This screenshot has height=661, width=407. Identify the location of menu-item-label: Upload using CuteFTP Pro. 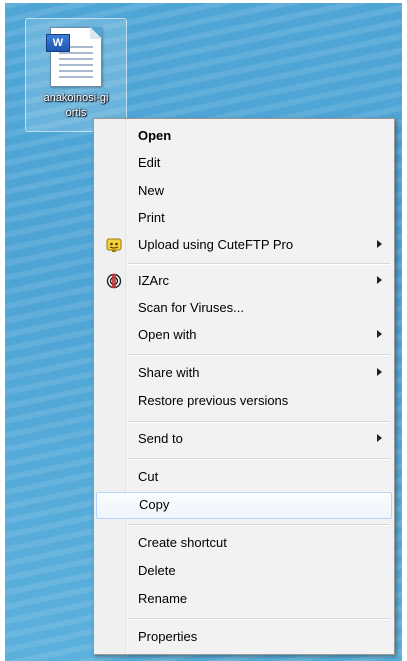
(216, 244).